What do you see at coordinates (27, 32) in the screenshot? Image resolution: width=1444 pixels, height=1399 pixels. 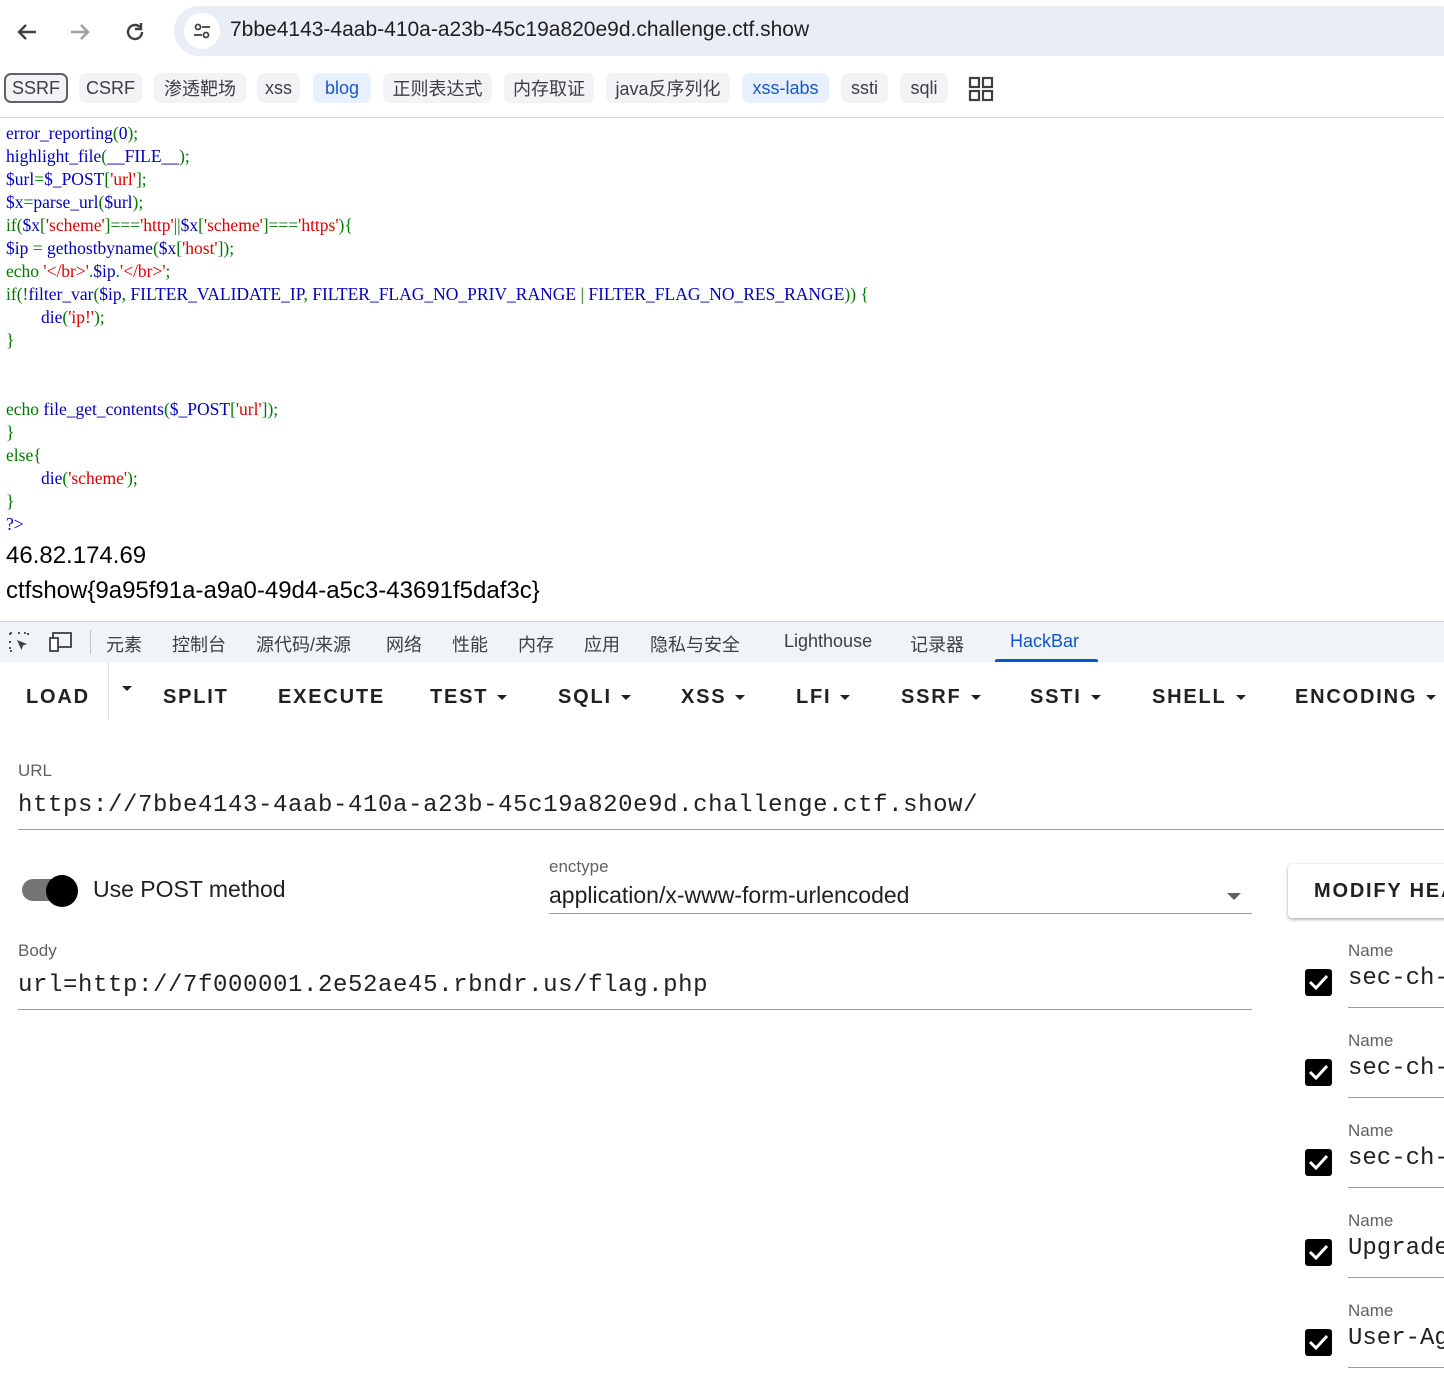 I see `back-arrow-icon` at bounding box center [27, 32].